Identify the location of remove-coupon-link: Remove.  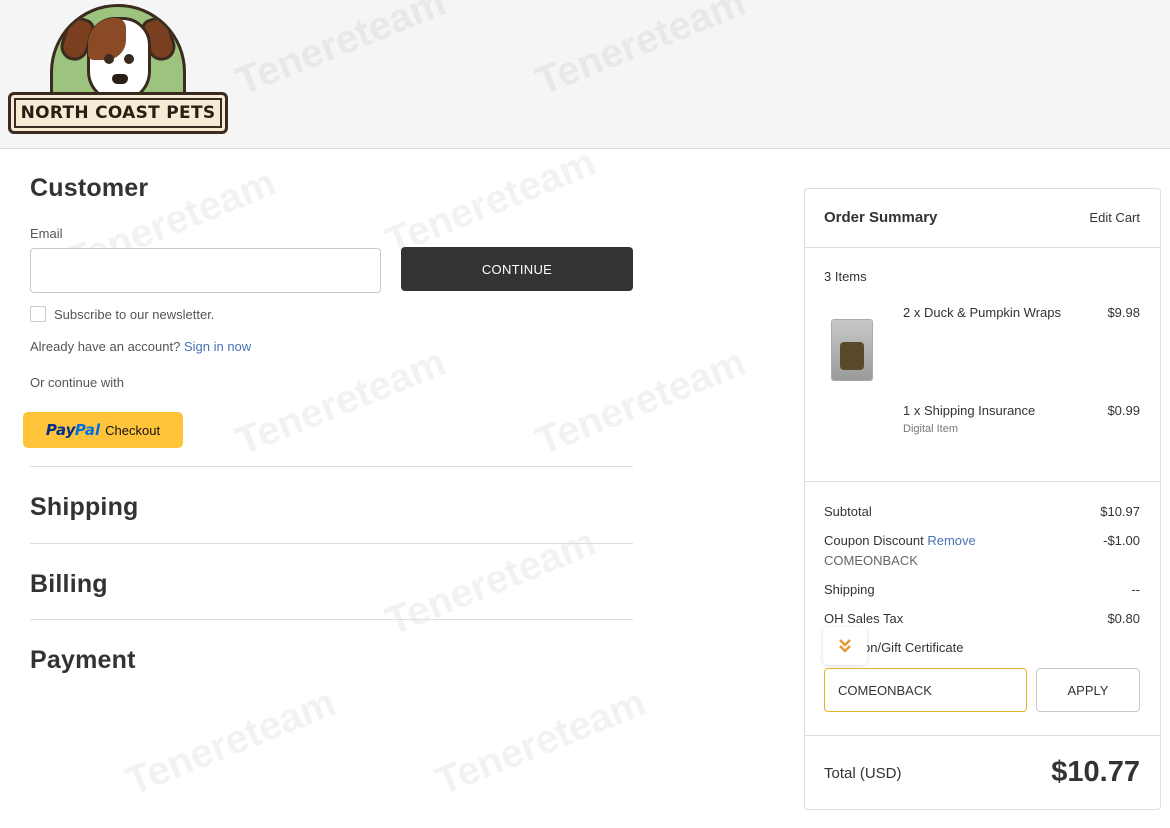
(951, 540).